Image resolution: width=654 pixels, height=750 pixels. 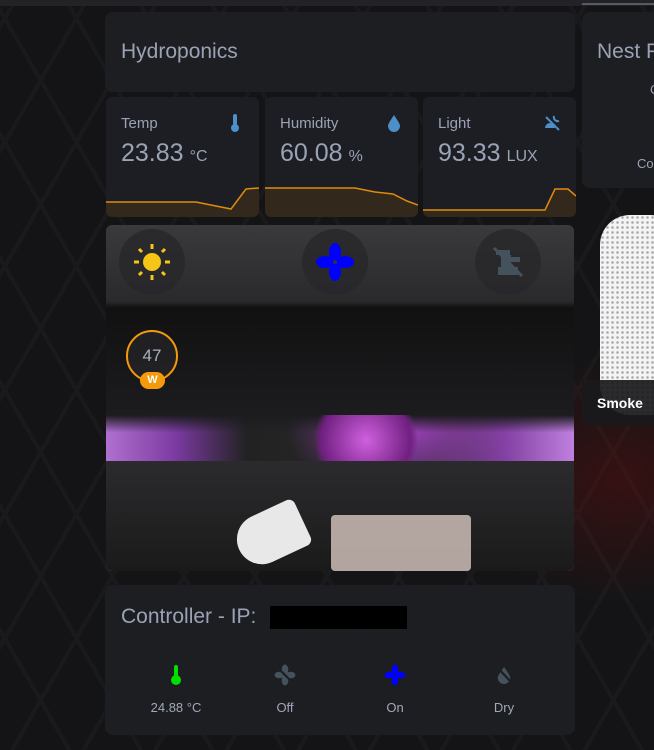 What do you see at coordinates (309, 123) in the screenshot?
I see `sensor-label: Humidity` at bounding box center [309, 123].